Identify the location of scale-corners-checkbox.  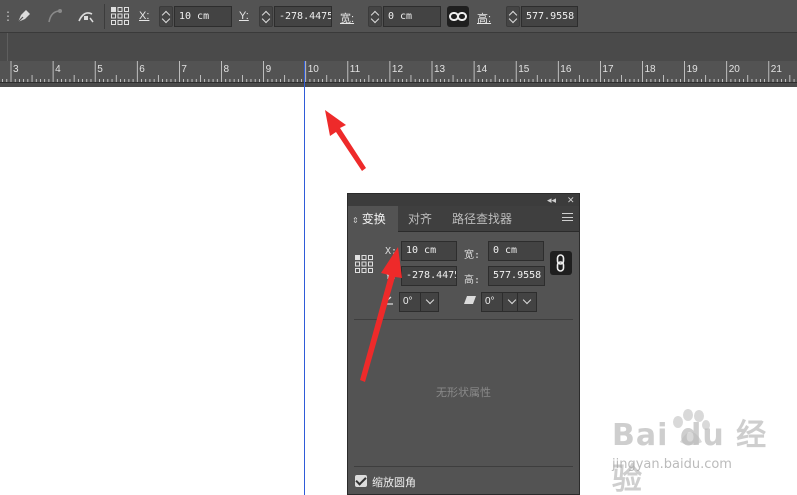
(361, 481).